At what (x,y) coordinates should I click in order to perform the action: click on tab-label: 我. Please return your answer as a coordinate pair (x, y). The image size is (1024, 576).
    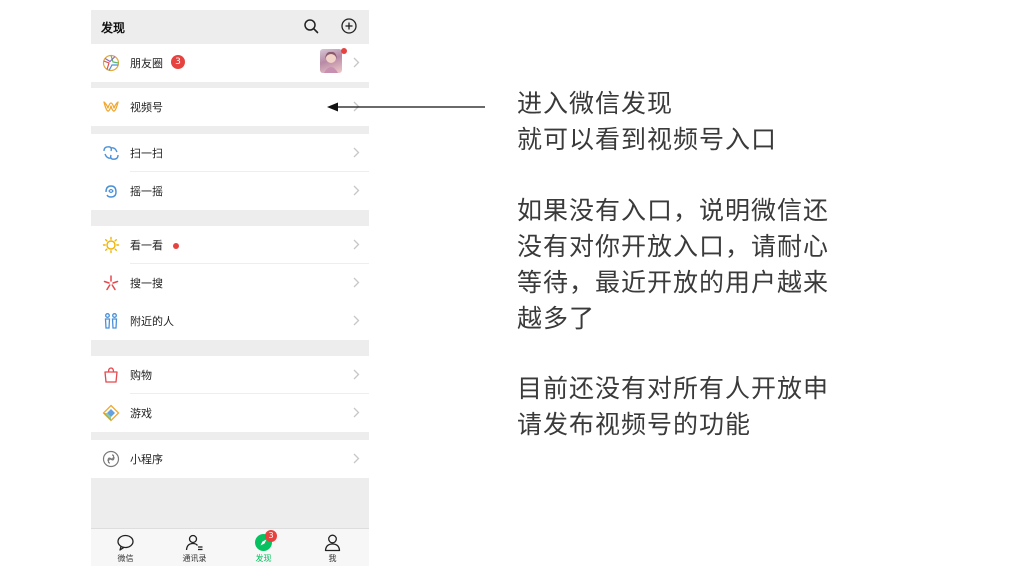
    Looking at the image, I should click on (332, 558).